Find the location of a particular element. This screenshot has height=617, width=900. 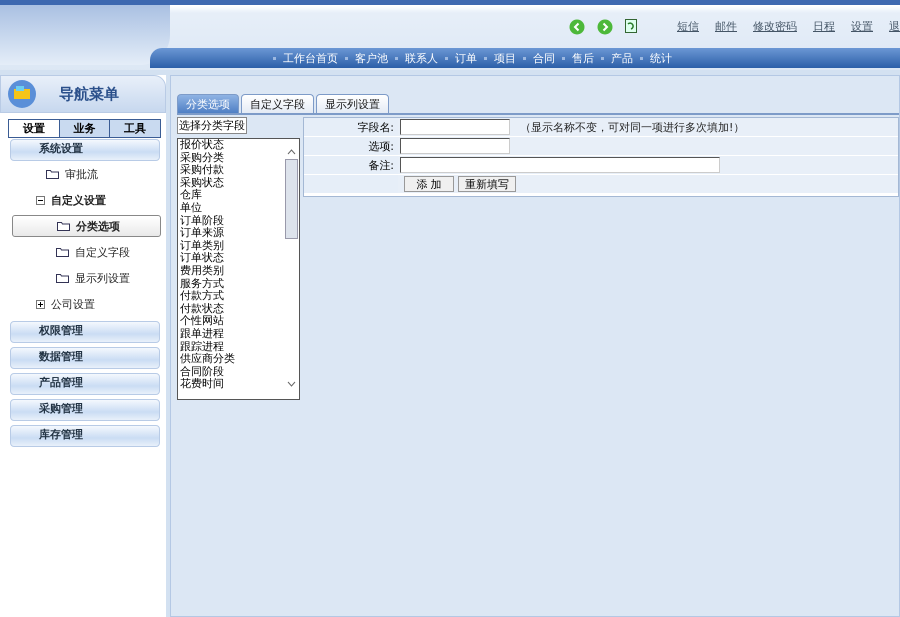

list-item: 费用类别 is located at coordinates (232, 271).